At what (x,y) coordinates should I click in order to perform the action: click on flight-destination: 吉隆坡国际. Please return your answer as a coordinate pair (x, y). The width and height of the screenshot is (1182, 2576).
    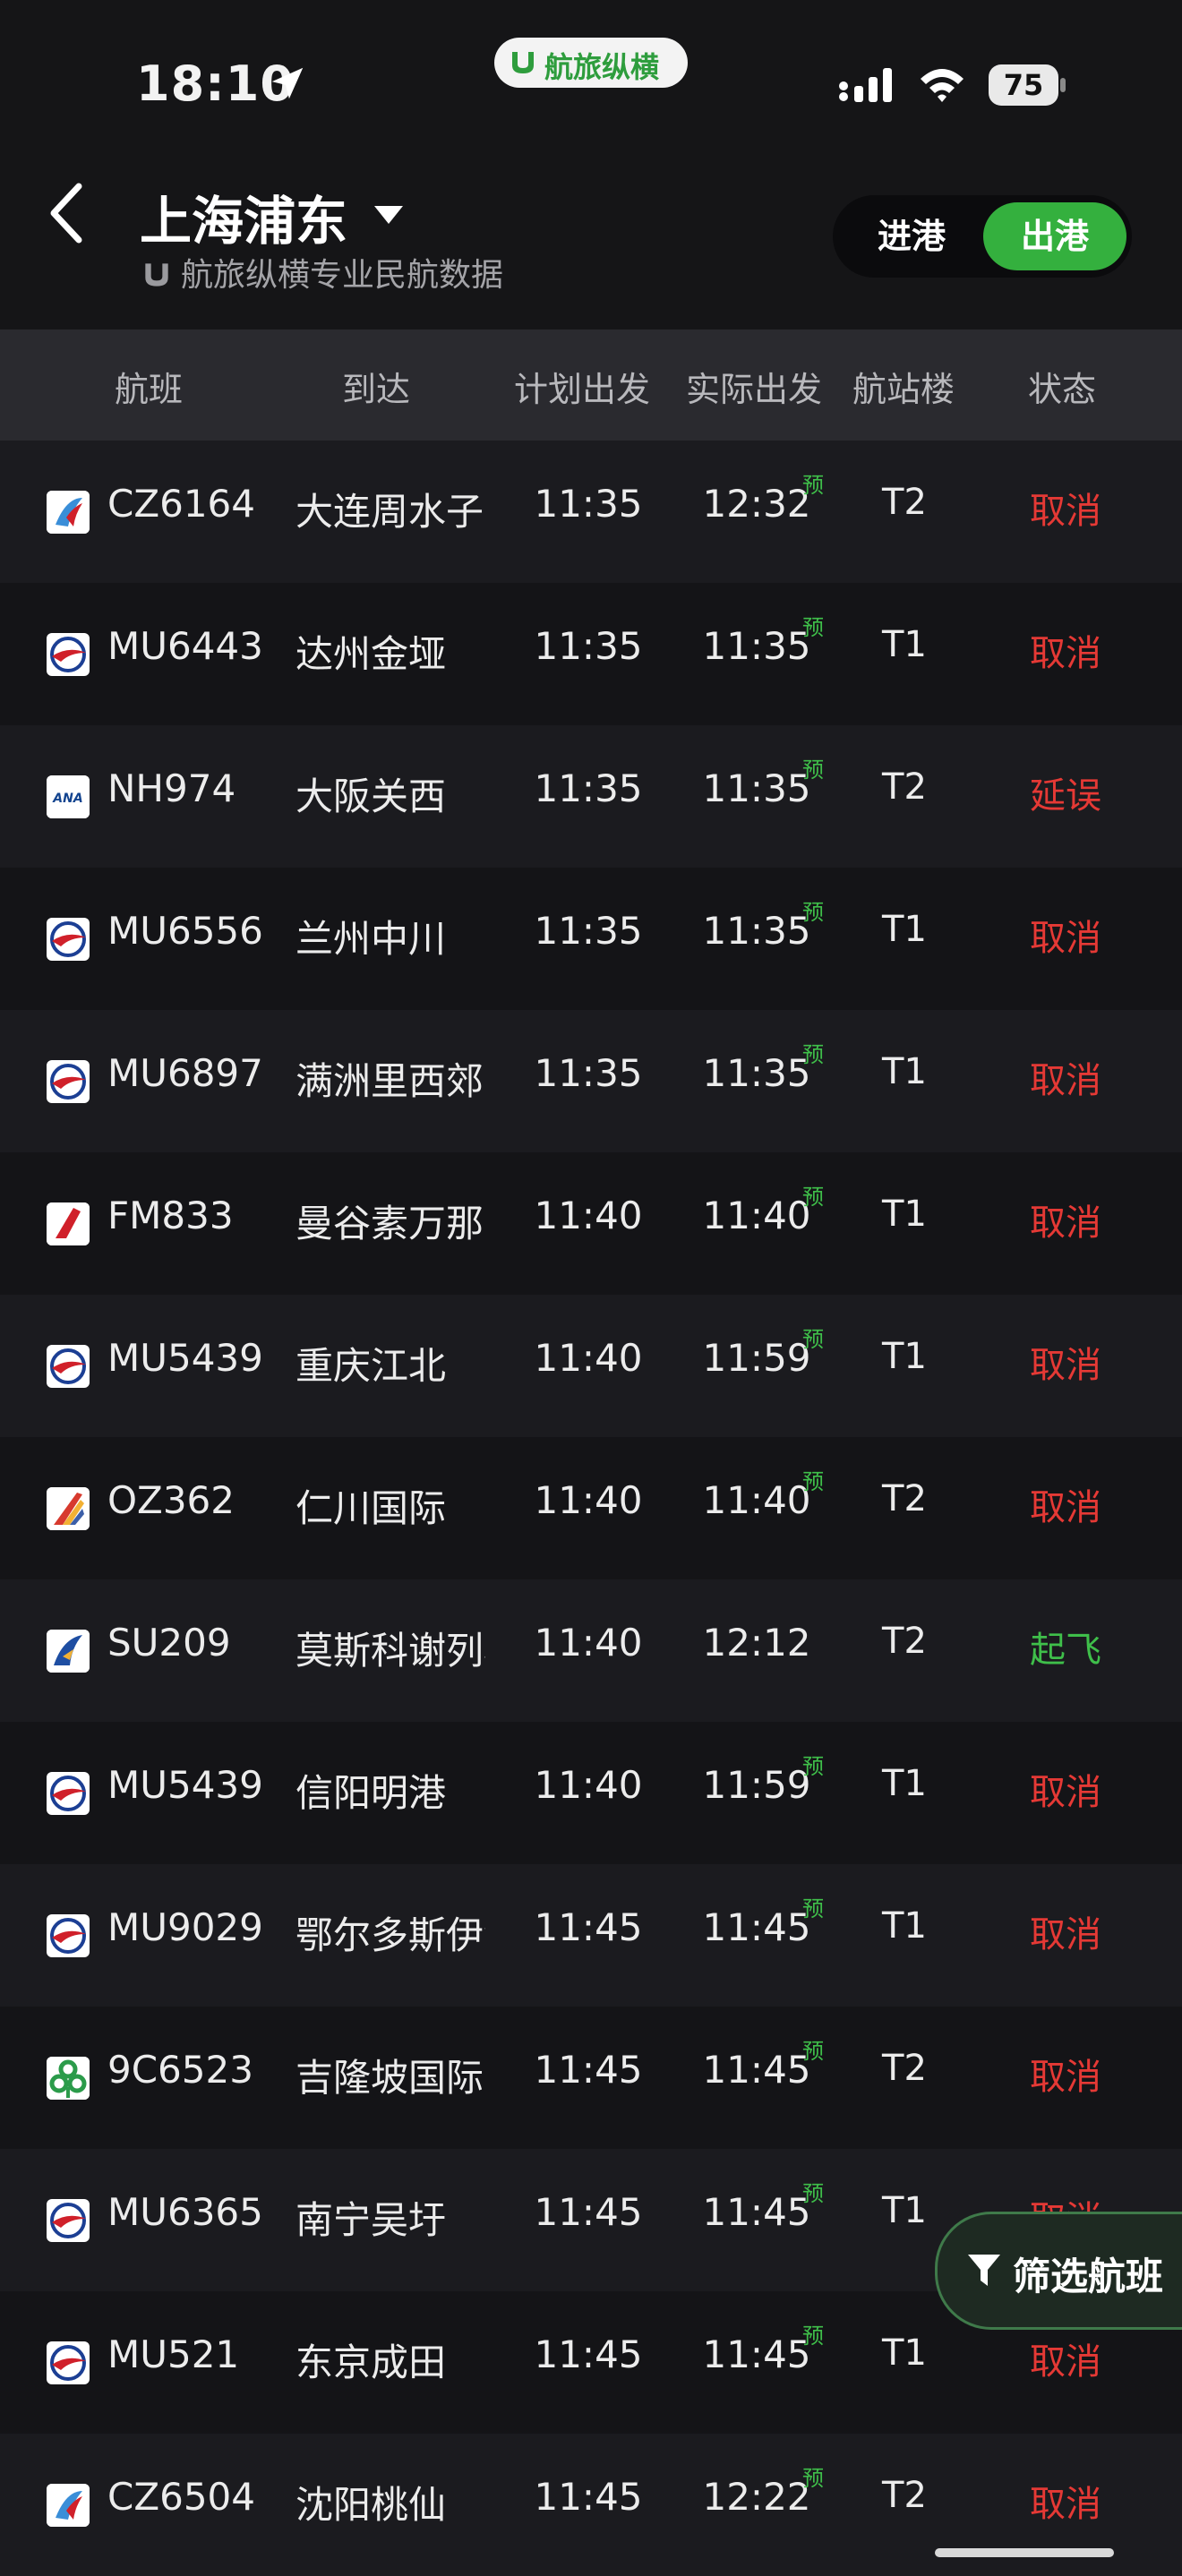
    Looking at the image, I should click on (390, 2078).